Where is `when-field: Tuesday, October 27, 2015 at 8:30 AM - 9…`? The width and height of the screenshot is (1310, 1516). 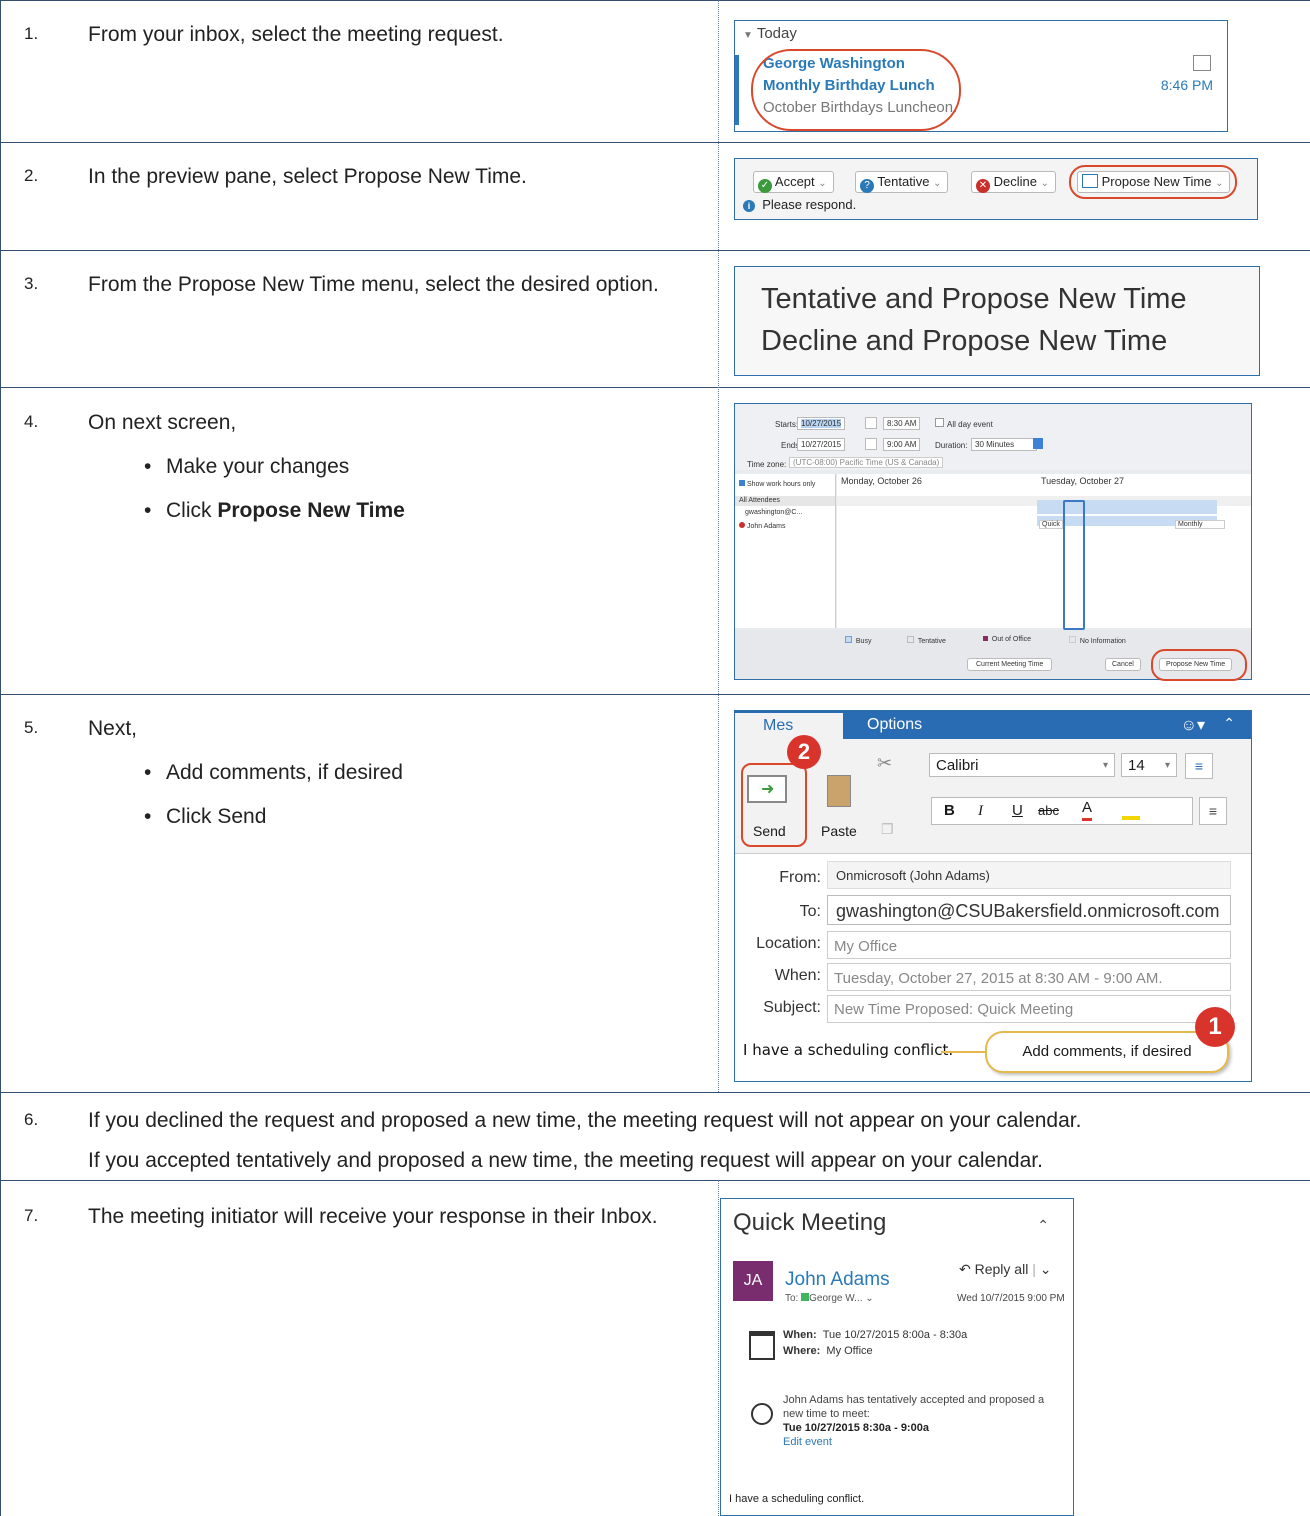
when-field: Tuesday, October 27, 2015 at 8:30 AM - 9… is located at coordinates (1029, 977).